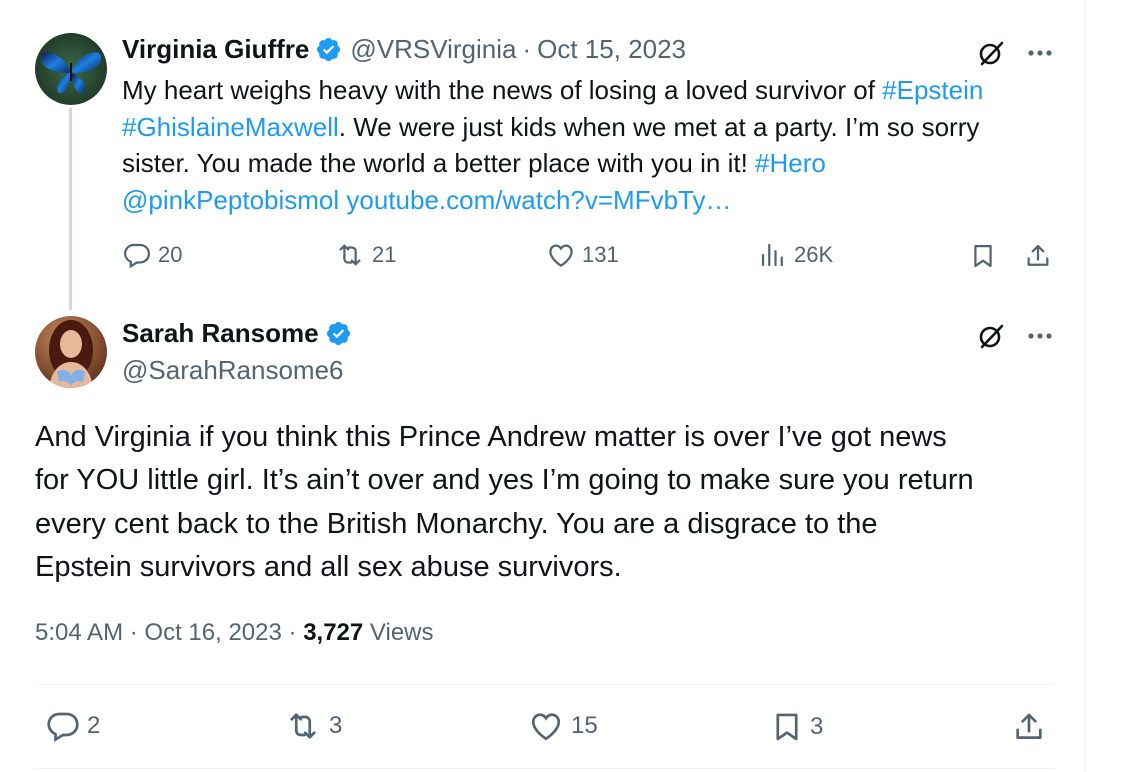  I want to click on tweet2-header: Sarah Ransome, so click(237, 333).